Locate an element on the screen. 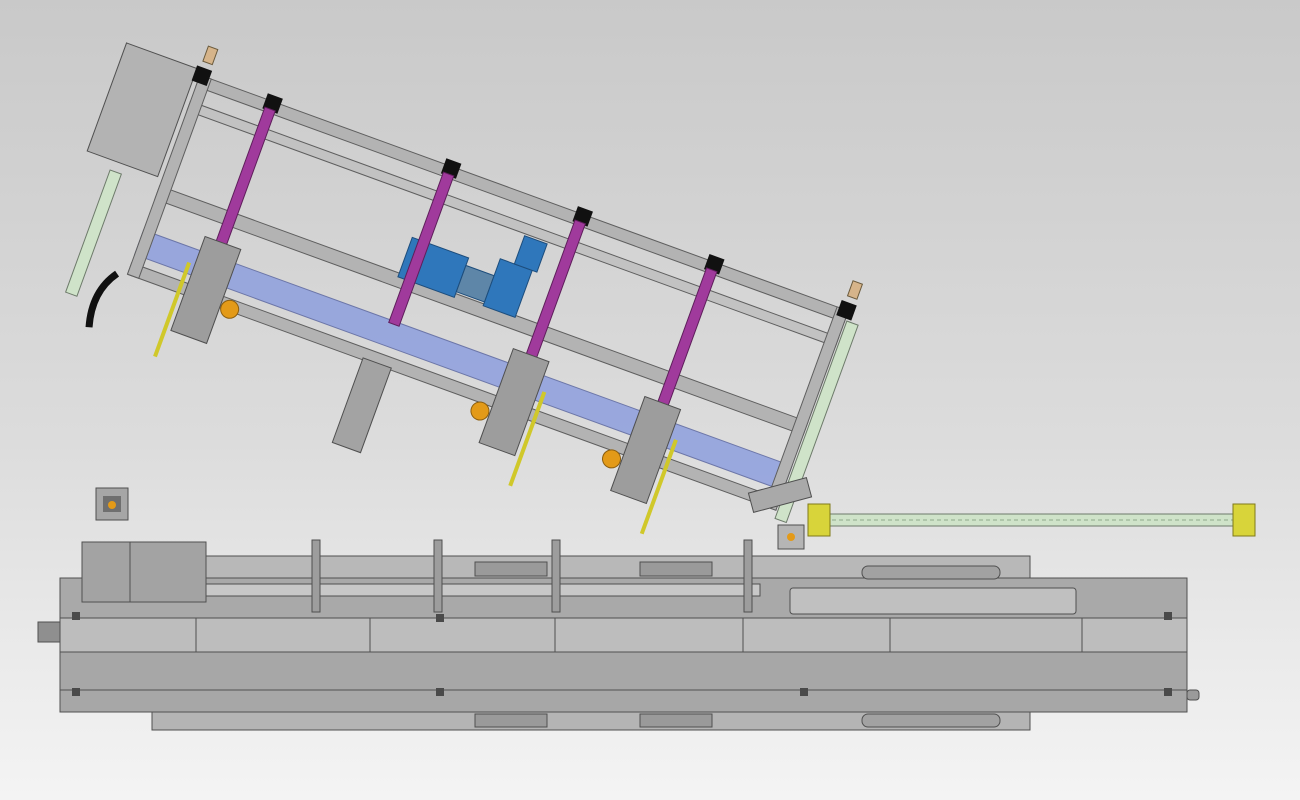 The height and width of the screenshot is (800, 1300). small-control-box is located at coordinates (112, 504).